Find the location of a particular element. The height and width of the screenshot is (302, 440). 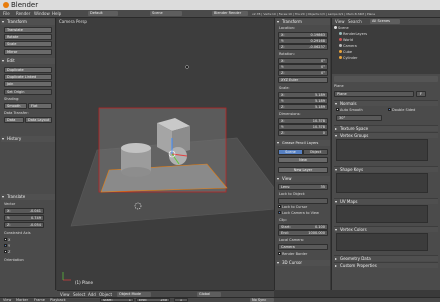

timeline-frame-menu: Frame is located at coordinates (39, 300).